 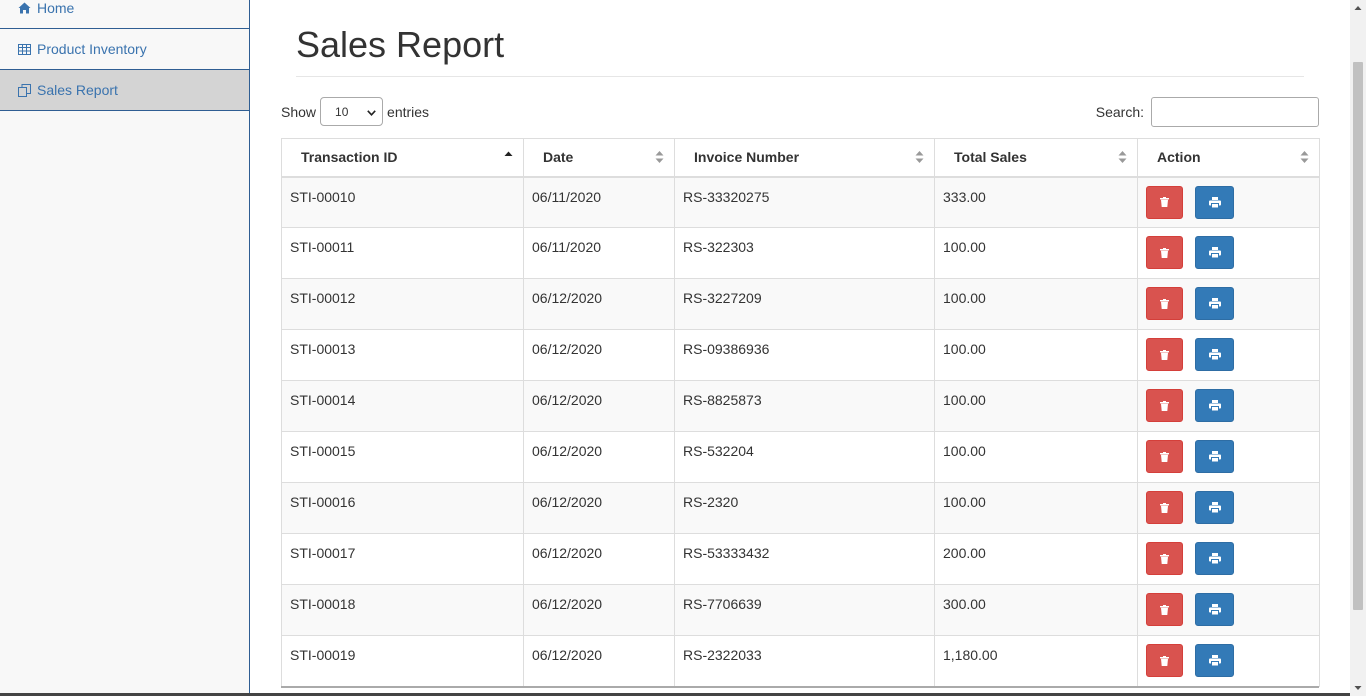 What do you see at coordinates (400, 44) in the screenshot?
I see `page-title: Sales Report` at bounding box center [400, 44].